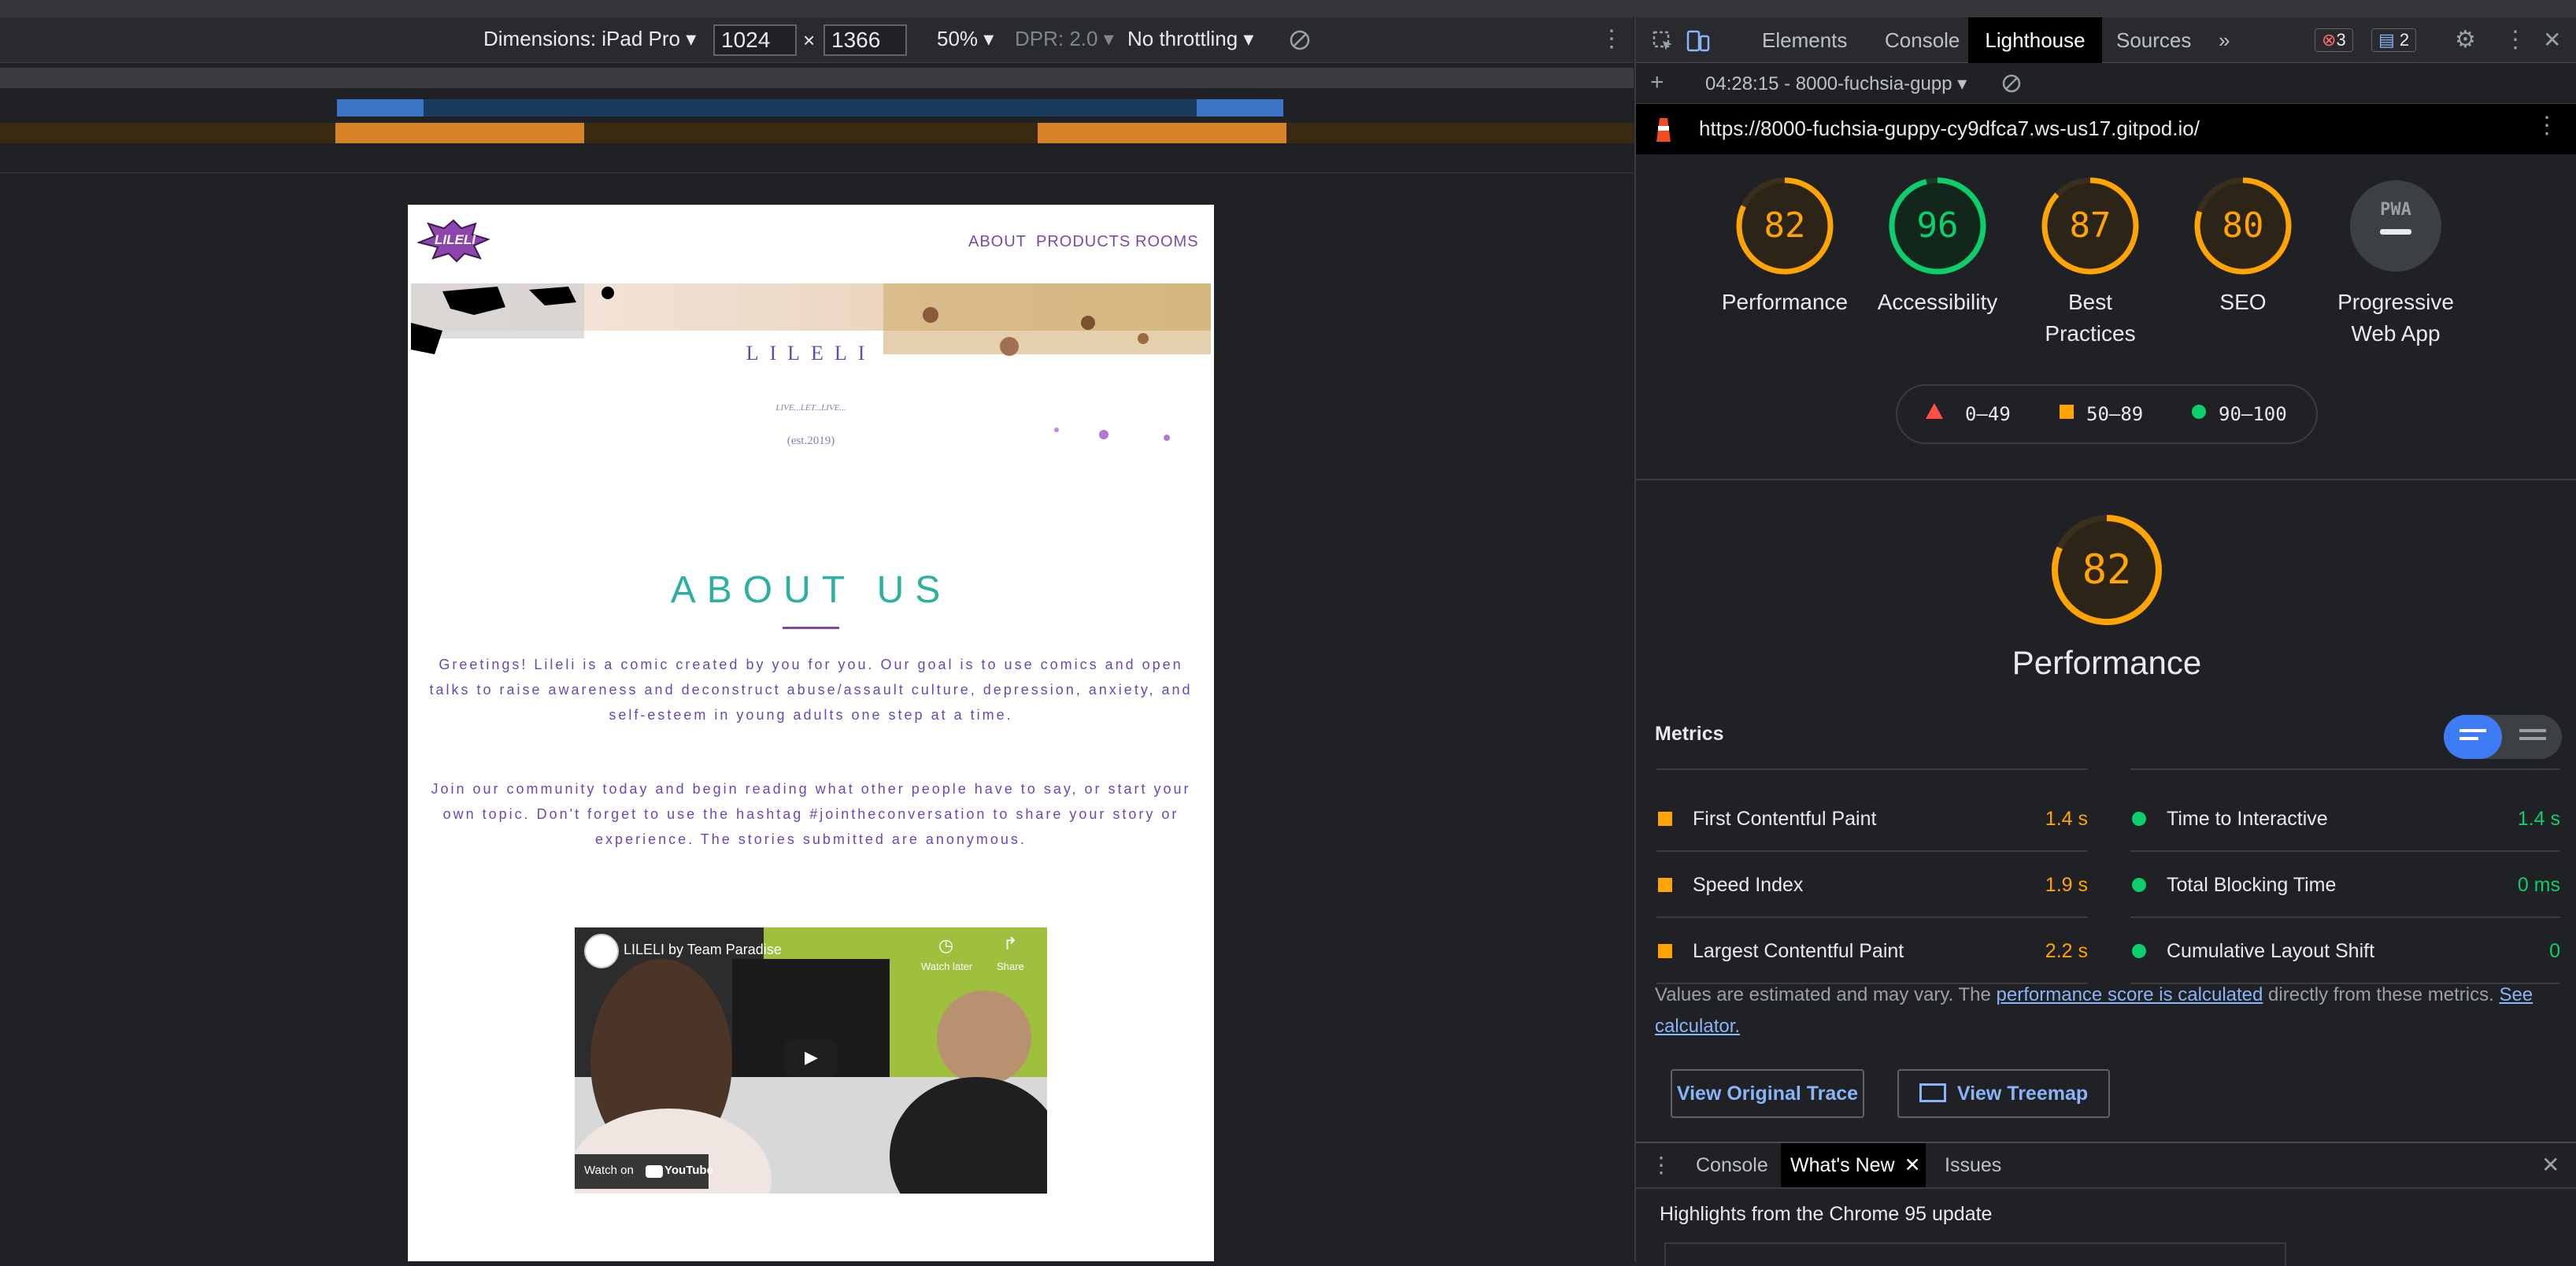  What do you see at coordinates (1785, 819) in the screenshot?
I see `metric-name: First Contentful Paint` at bounding box center [1785, 819].